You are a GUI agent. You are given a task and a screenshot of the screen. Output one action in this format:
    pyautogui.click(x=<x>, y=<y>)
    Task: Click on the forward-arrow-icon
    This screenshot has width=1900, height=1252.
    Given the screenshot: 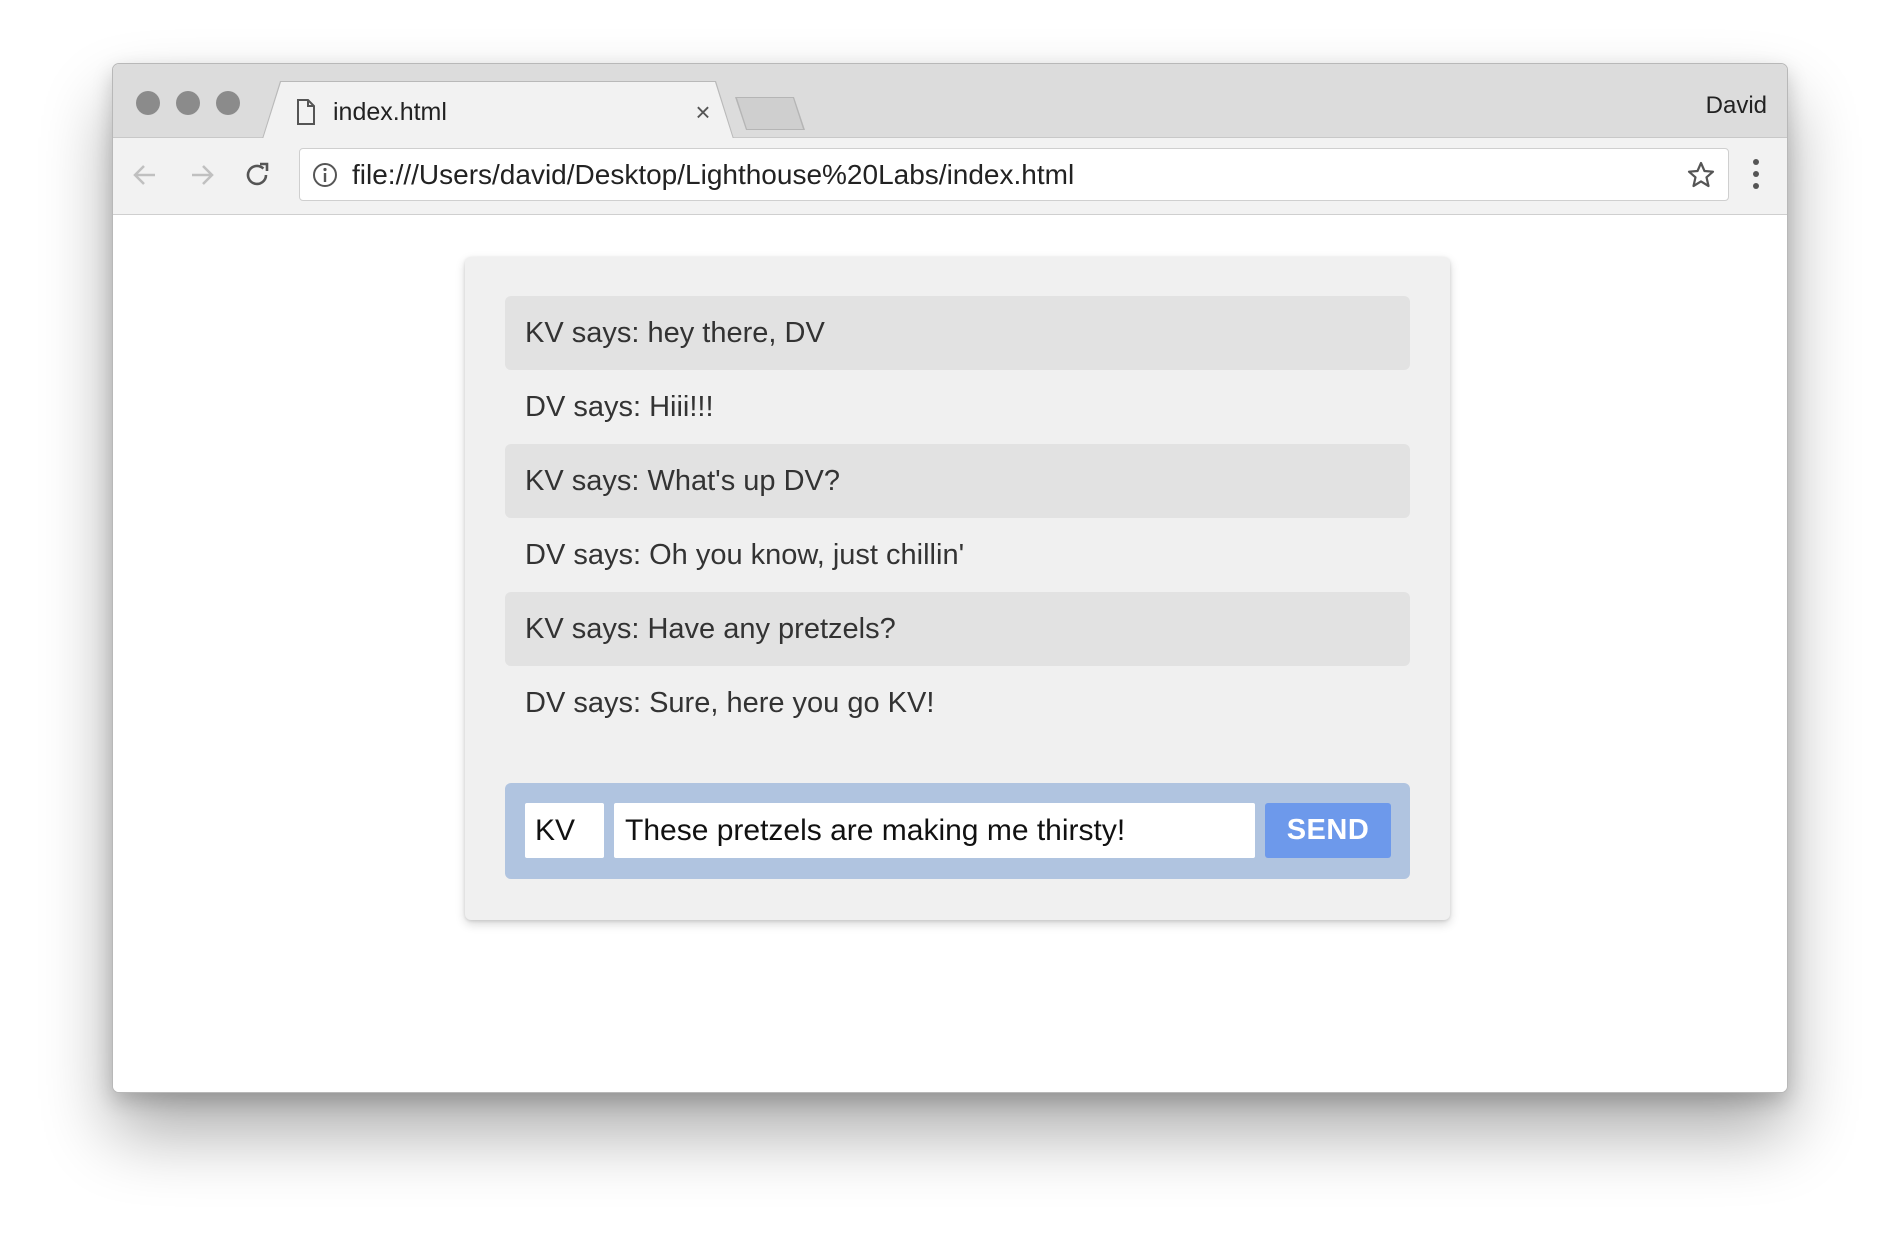 What is the action you would take?
    pyautogui.click(x=203, y=175)
    